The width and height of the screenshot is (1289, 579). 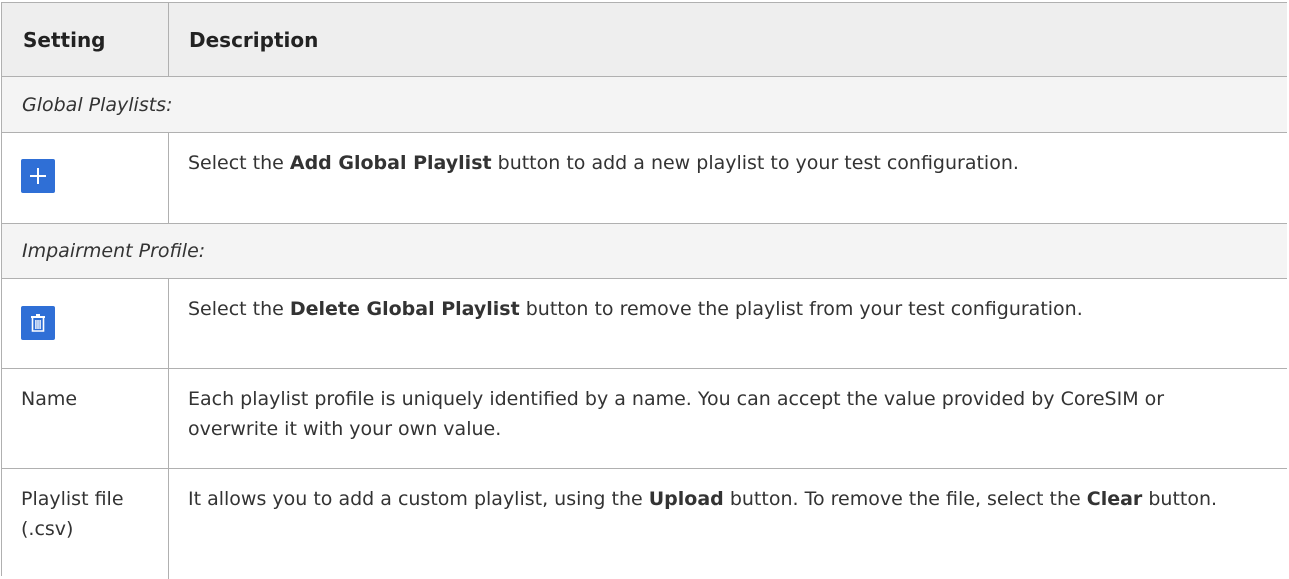 What do you see at coordinates (404, 309) in the screenshot?
I see `desc-bold-text: Delete Global Playlist` at bounding box center [404, 309].